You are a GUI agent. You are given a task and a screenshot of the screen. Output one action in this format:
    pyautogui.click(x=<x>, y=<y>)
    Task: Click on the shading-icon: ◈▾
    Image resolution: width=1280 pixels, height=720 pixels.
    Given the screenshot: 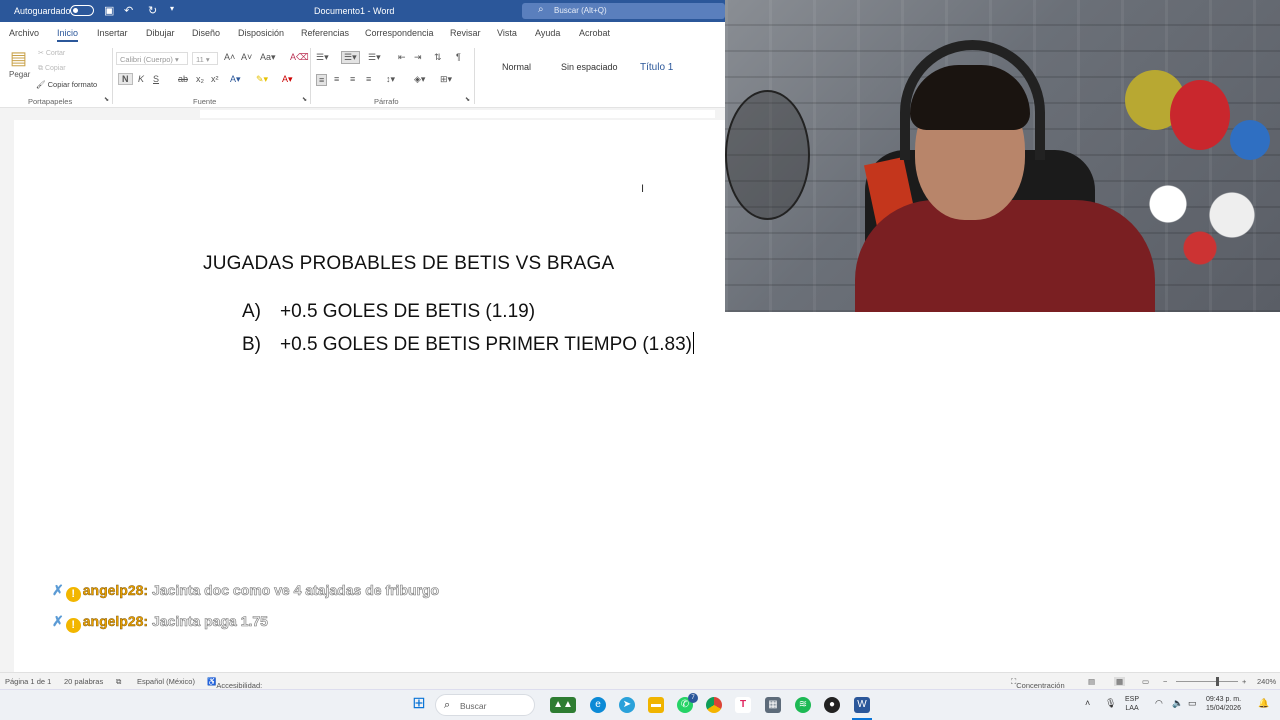 What is the action you would take?
    pyautogui.click(x=419, y=79)
    